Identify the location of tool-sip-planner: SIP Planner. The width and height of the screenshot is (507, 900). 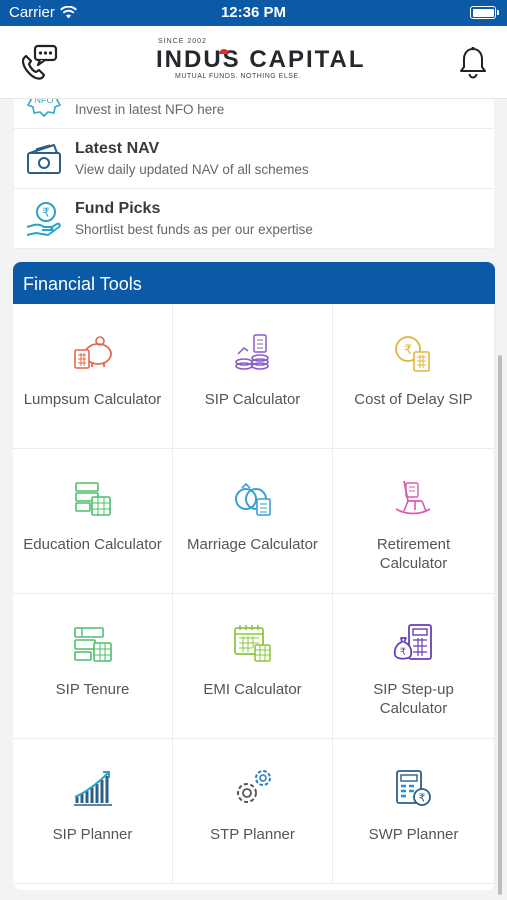
(93, 811).